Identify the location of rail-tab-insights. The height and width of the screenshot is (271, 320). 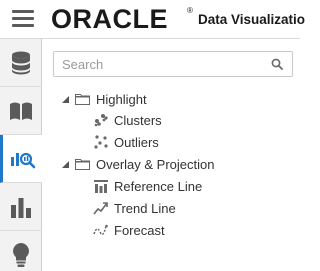
(21, 251).